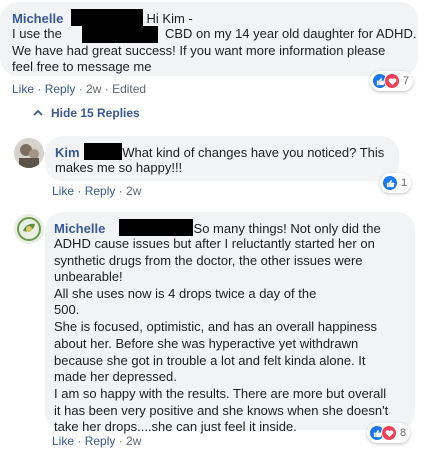 This screenshot has width=429, height=451. What do you see at coordinates (390, 183) in the screenshot?
I see `like-reaction-icon` at bounding box center [390, 183].